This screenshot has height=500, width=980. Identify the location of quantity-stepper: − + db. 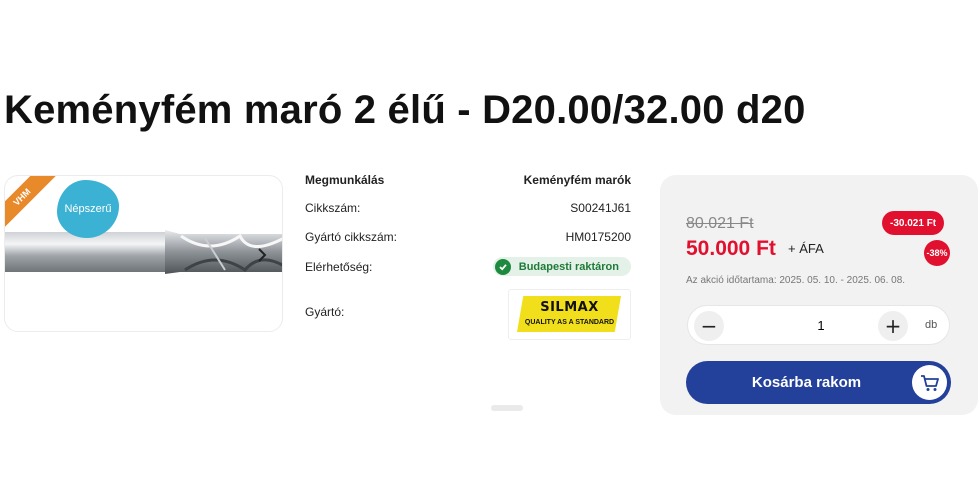
(818, 325).